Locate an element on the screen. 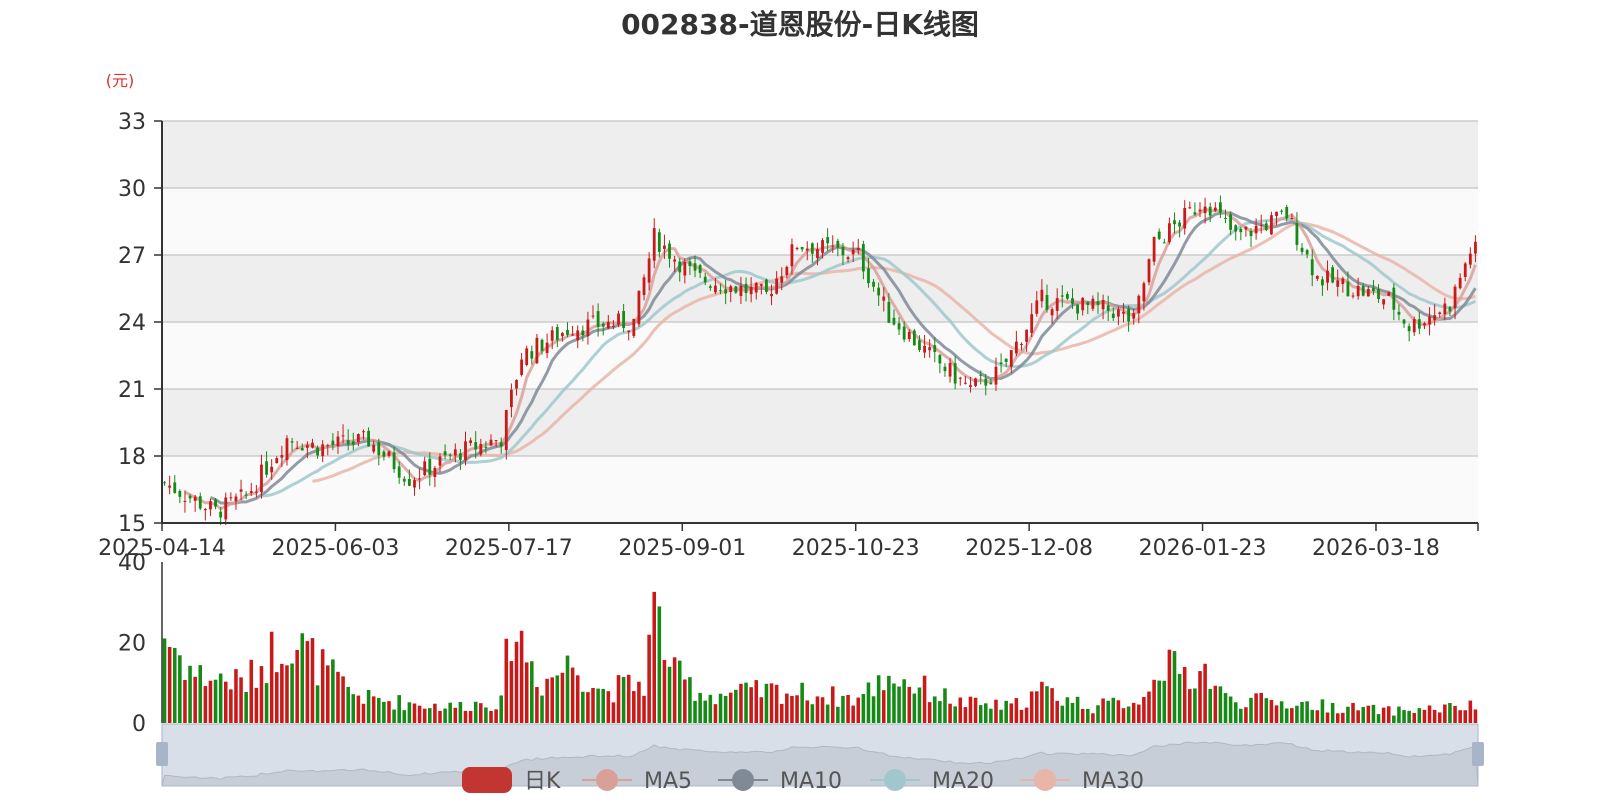 This screenshot has height=800, width=1600. date-tick-label: 2026-03-18 is located at coordinates (1376, 548).